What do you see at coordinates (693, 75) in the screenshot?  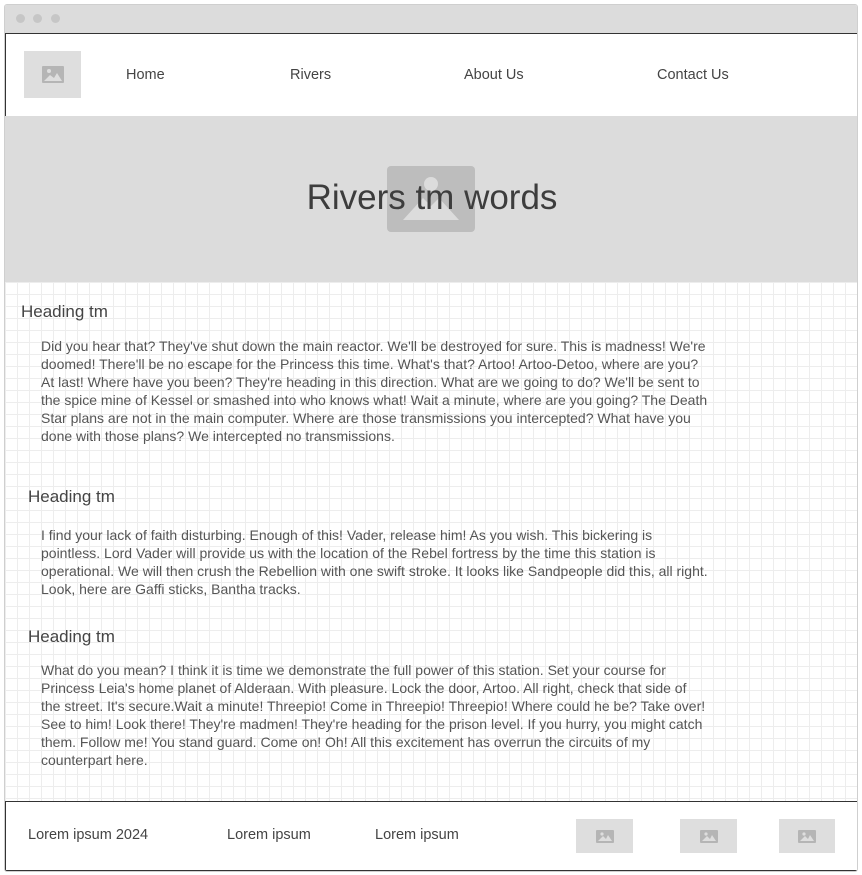 I see `nav-link-contact-us: Contact Us` at bounding box center [693, 75].